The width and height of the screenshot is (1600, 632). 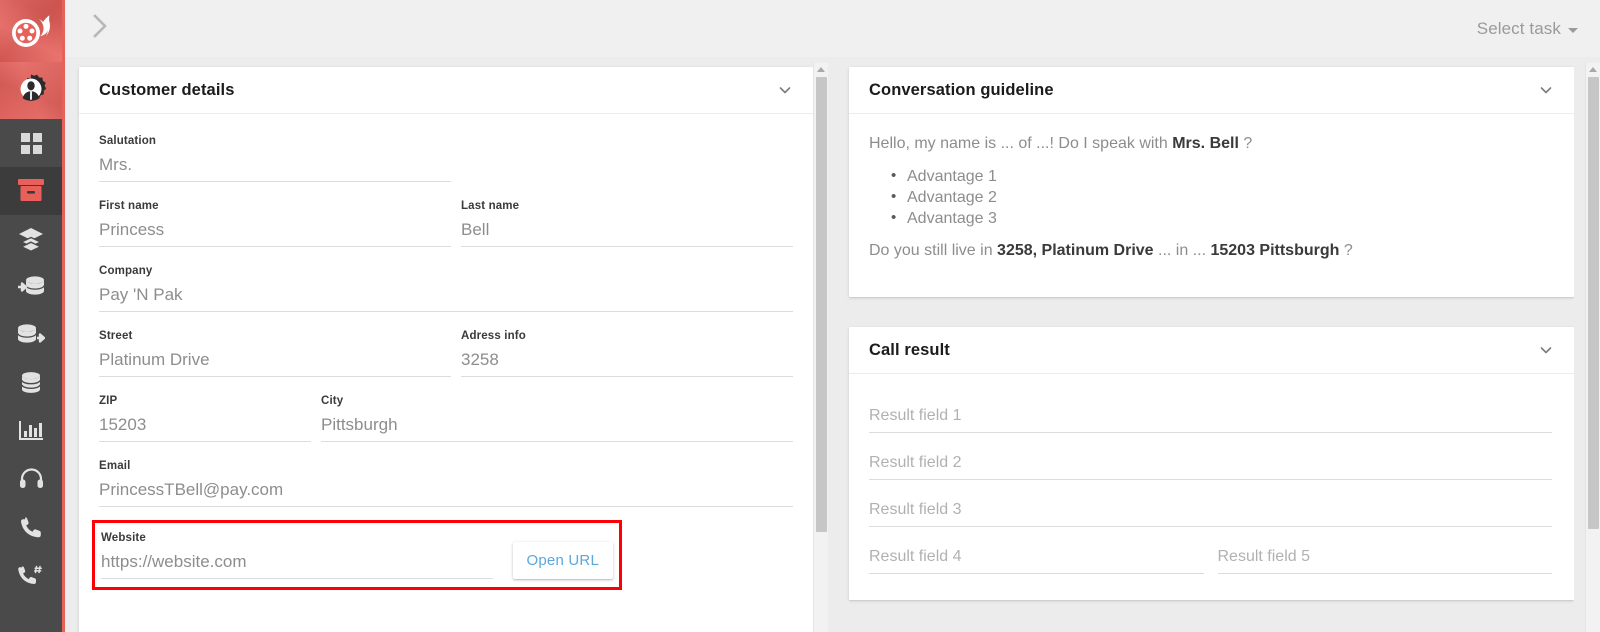 I want to click on field-result-3: Result field 3, so click(x=1210, y=507).